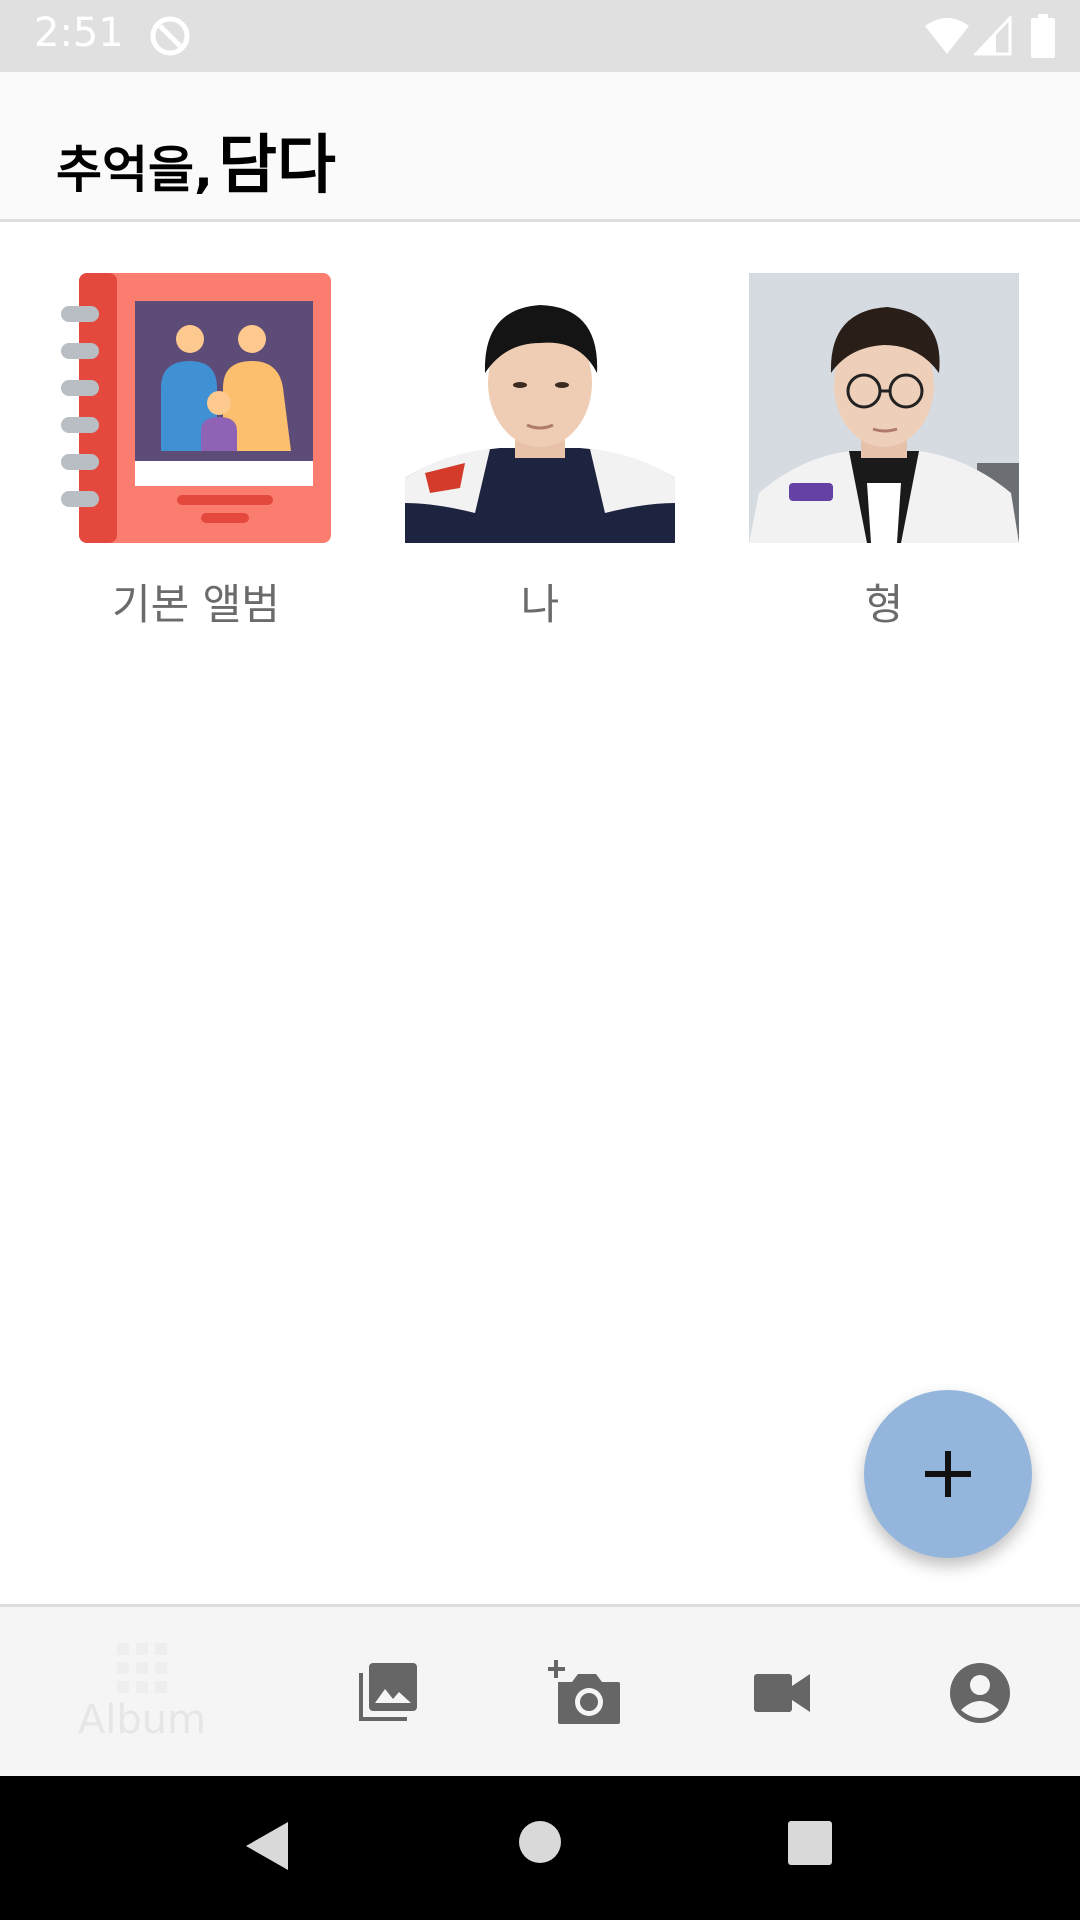 The height and width of the screenshot is (1920, 1080). I want to click on album-item-brother: 형, so click(884, 452).